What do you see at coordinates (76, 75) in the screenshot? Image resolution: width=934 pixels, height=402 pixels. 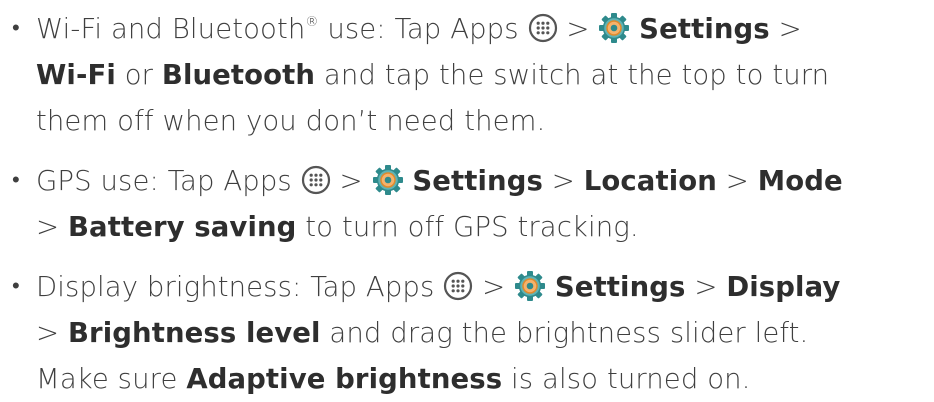 I see `wifi-label: Wi-Fi` at bounding box center [76, 75].